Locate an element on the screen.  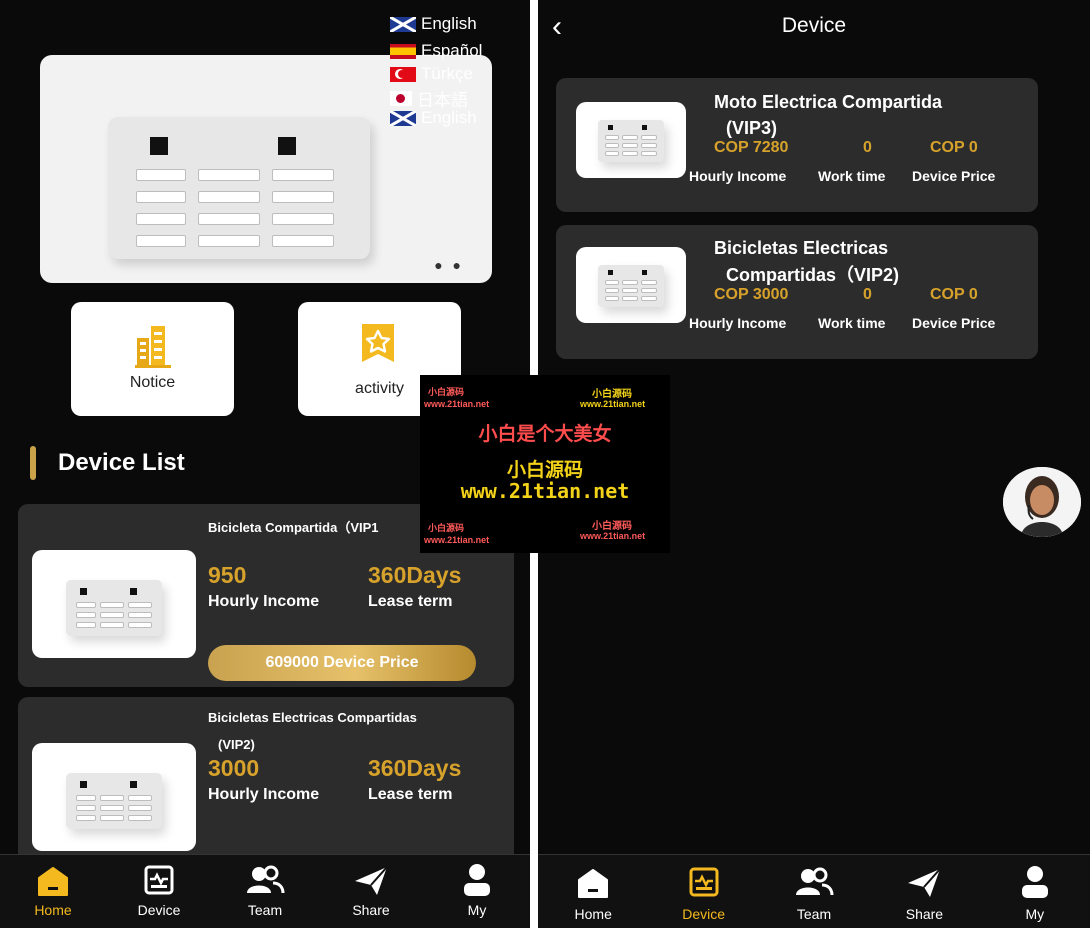
watermark-main: 小白是个大美女 is located at coordinates (545, 434).